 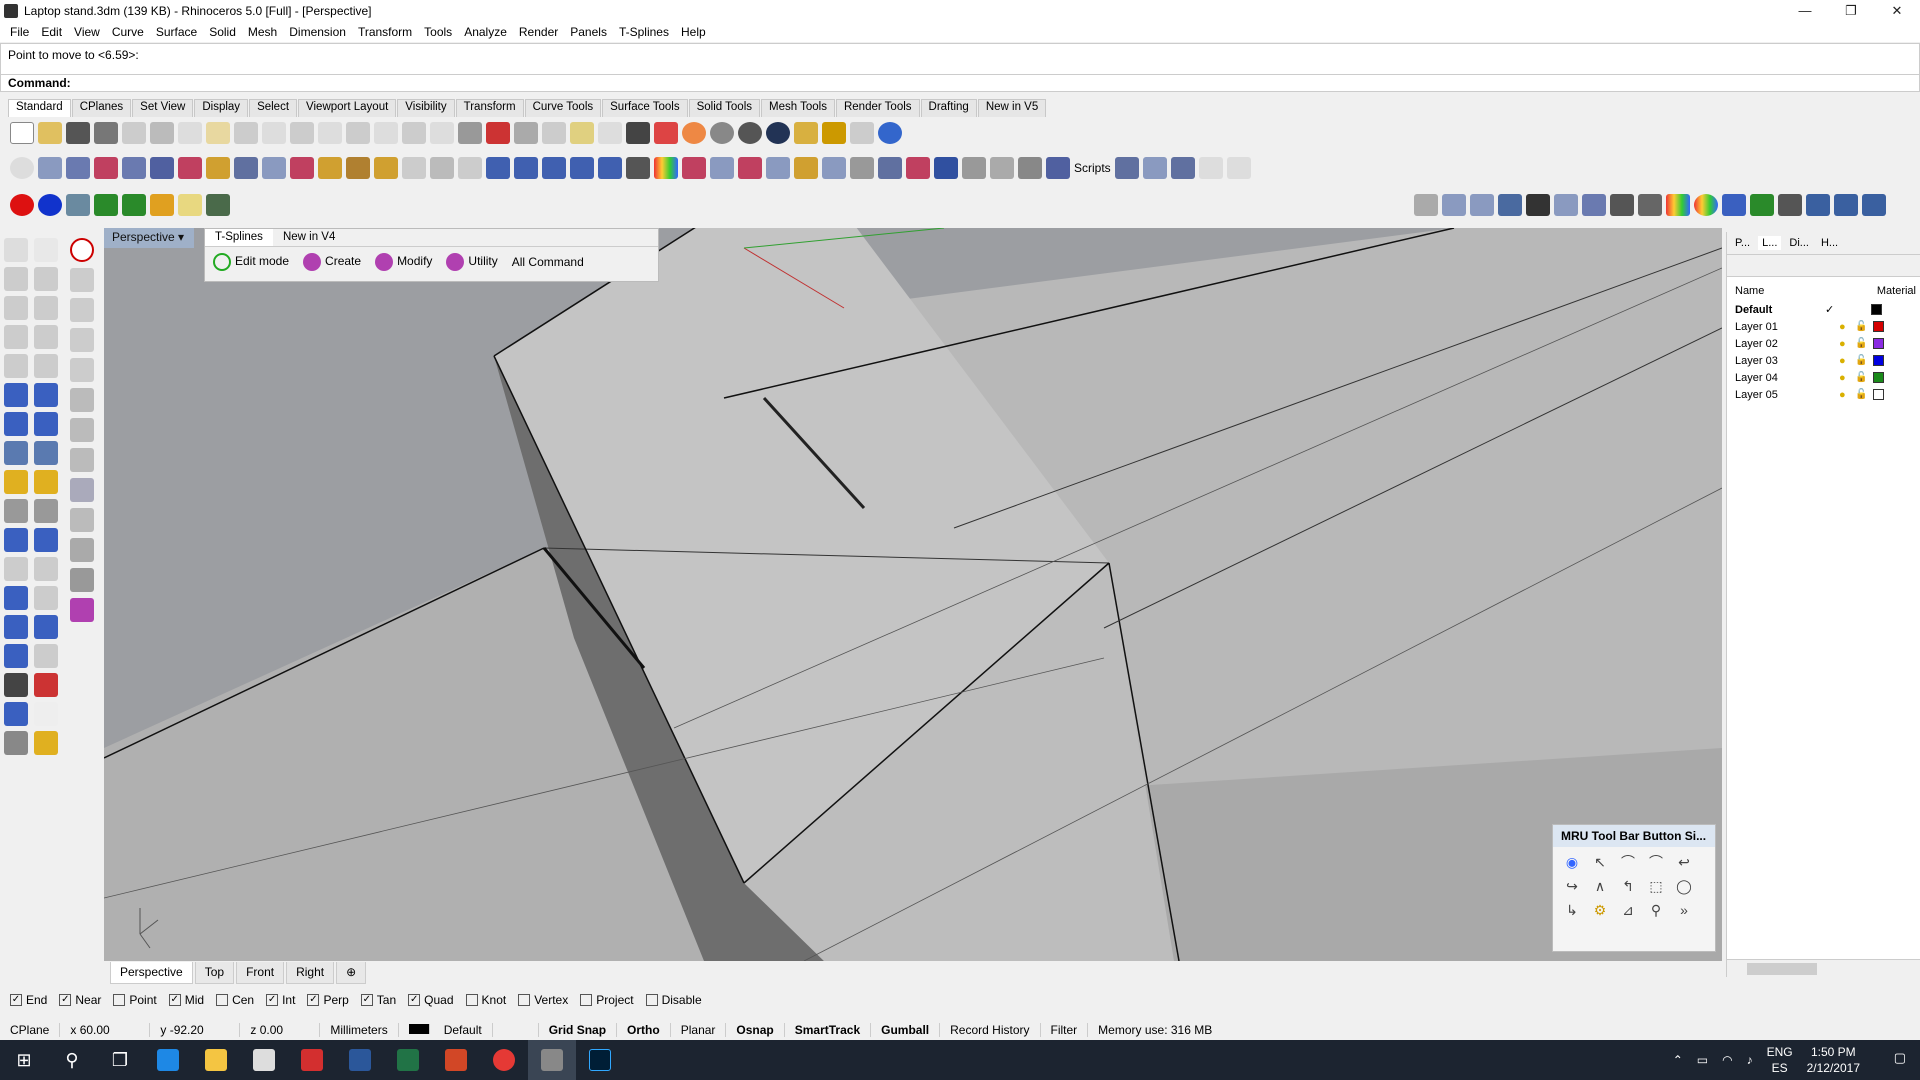 What do you see at coordinates (149, 238) in the screenshot?
I see `viewport-label: Perspective ▾` at bounding box center [149, 238].